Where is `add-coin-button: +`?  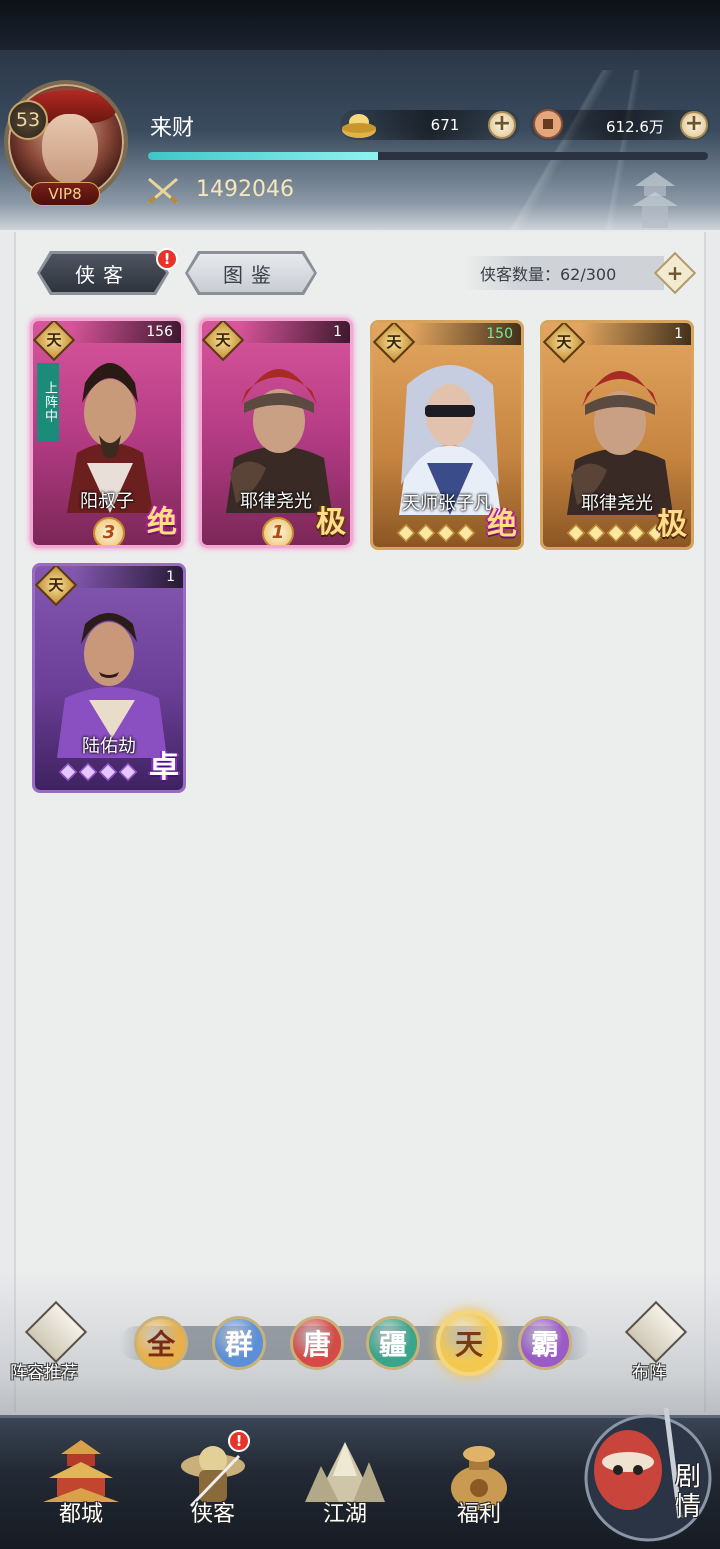
add-coin-button: + is located at coordinates (694, 125).